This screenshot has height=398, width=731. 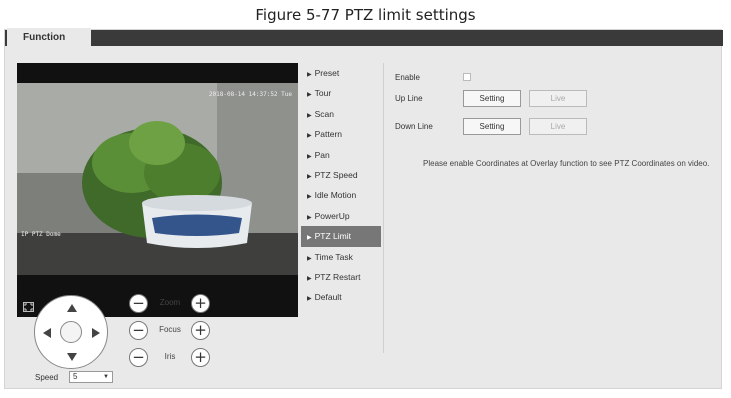 I want to click on pan-up-icon, so click(x=72, y=308).